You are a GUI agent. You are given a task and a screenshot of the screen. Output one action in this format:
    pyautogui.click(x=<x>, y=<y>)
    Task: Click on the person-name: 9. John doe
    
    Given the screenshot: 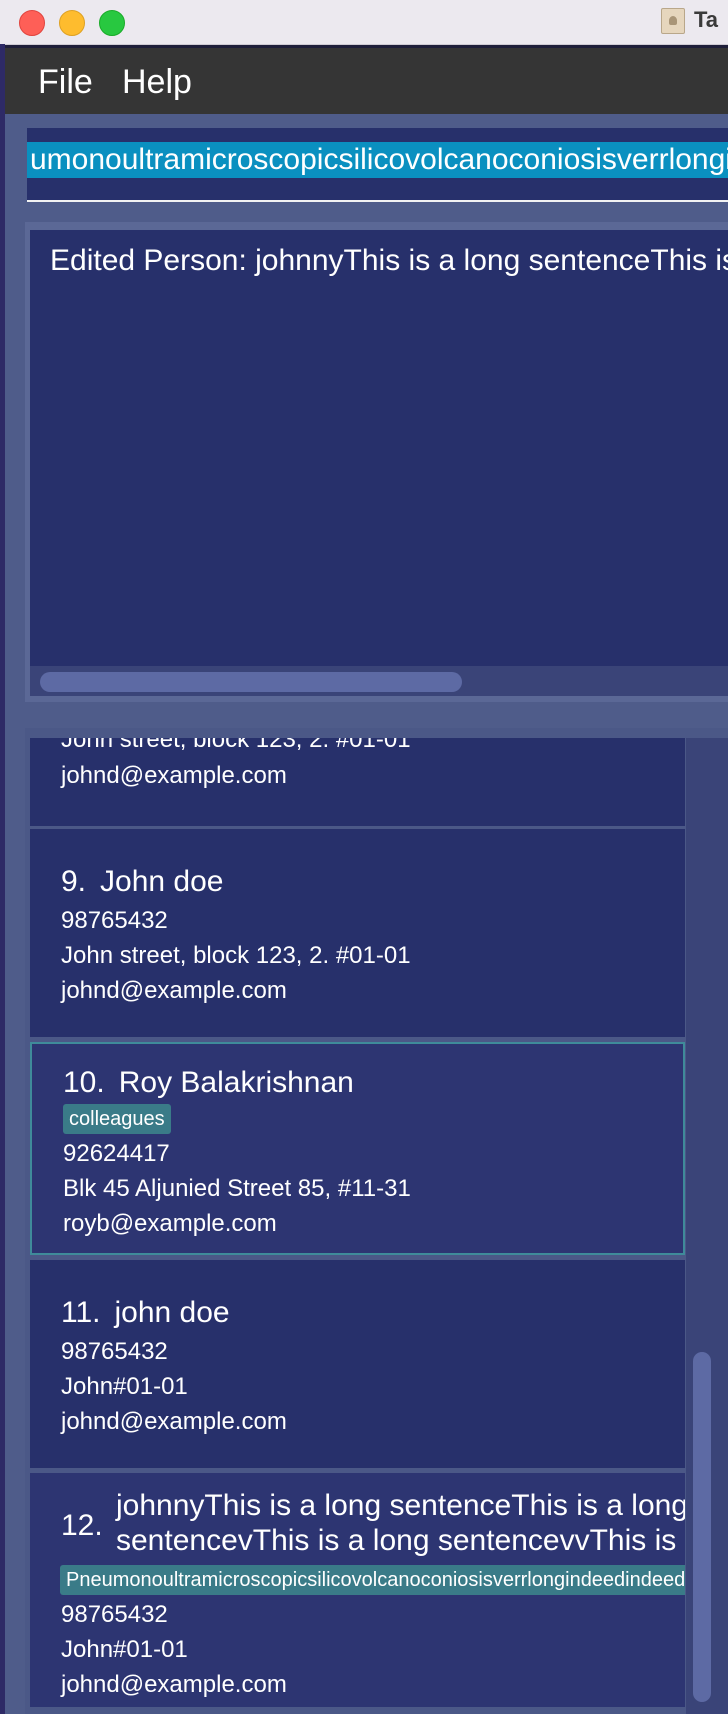 What is the action you would take?
    pyautogui.click(x=142, y=882)
    